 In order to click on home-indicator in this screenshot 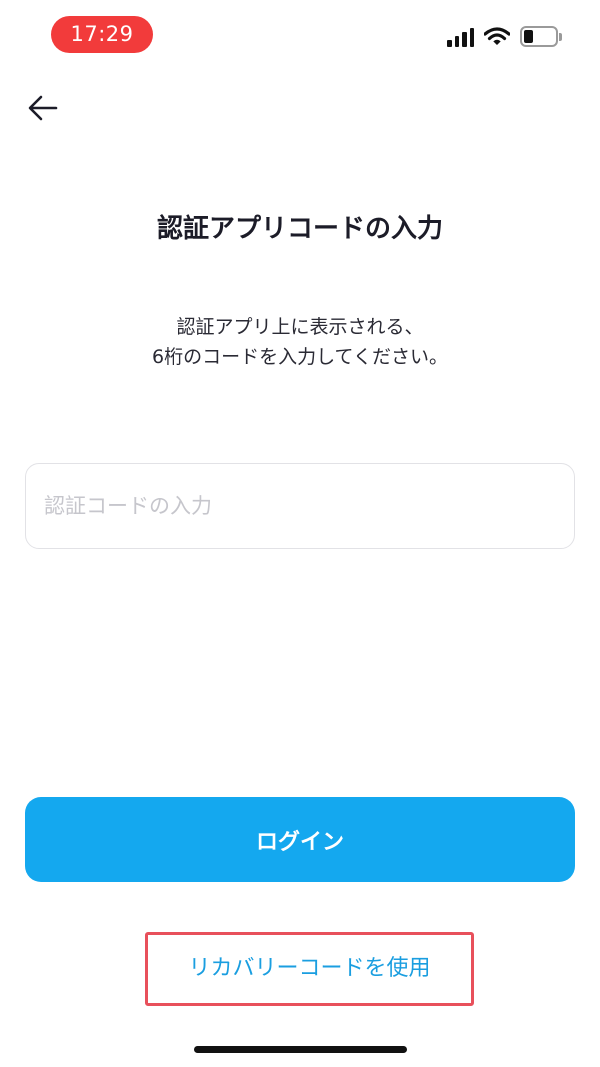, I will do `click(300, 1049)`.